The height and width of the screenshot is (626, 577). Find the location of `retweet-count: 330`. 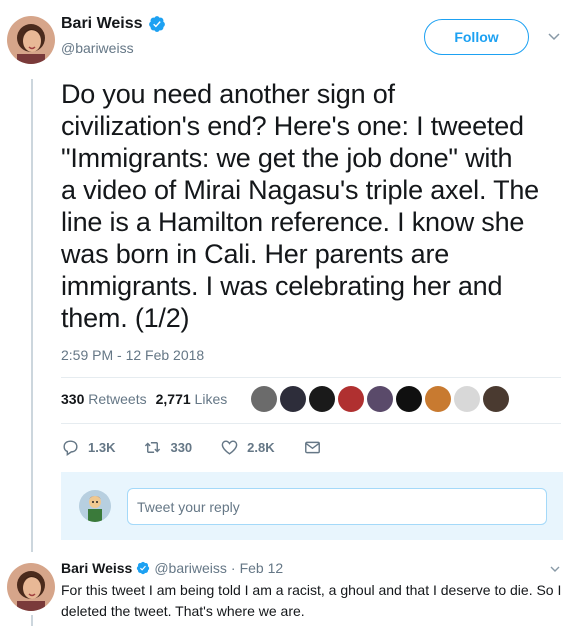

retweet-count: 330 is located at coordinates (181, 447).